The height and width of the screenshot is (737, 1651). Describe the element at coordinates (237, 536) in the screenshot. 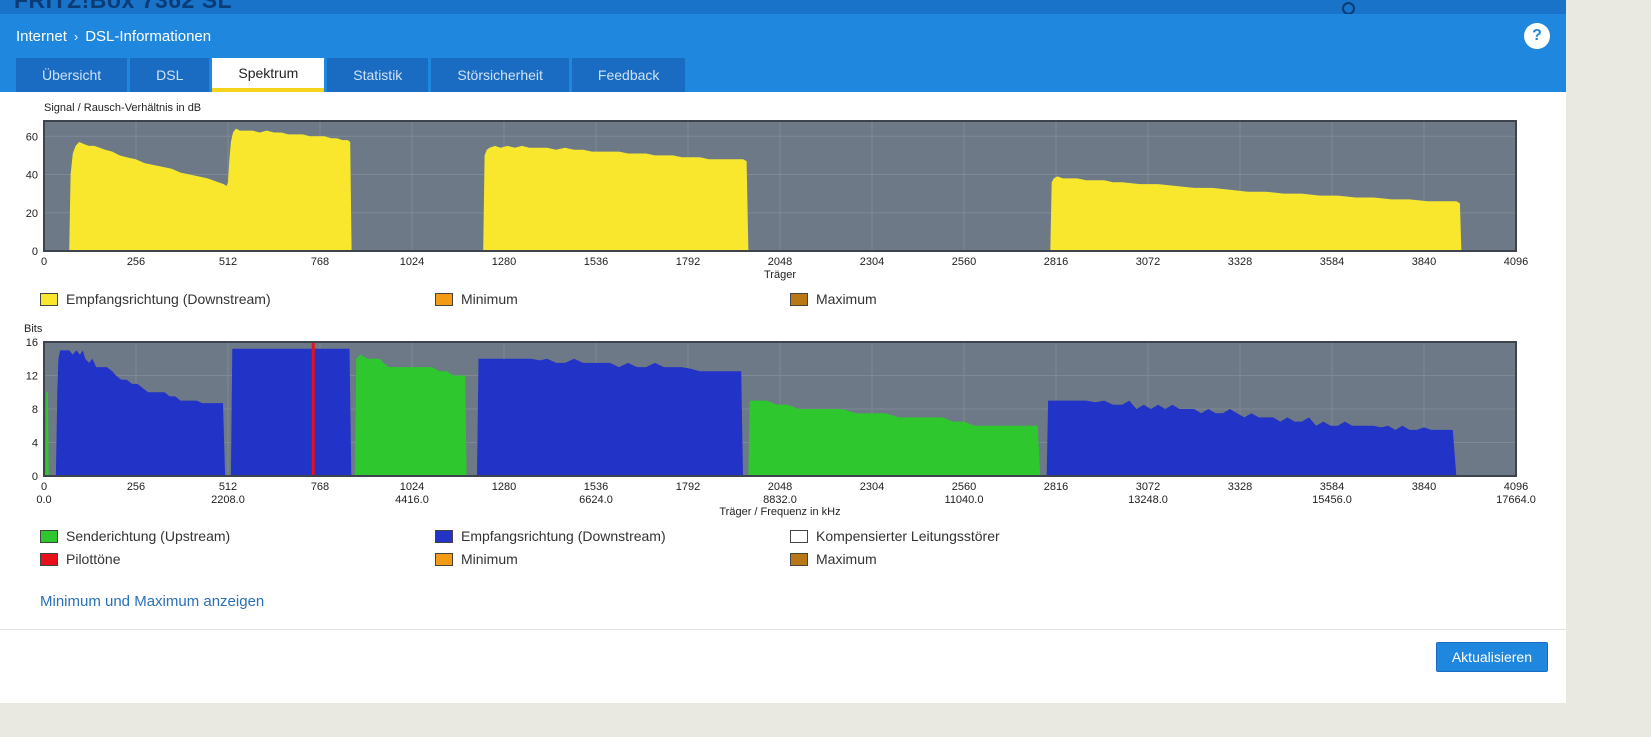

I see `legend-item: Senderichtung (Upstream)` at that location.